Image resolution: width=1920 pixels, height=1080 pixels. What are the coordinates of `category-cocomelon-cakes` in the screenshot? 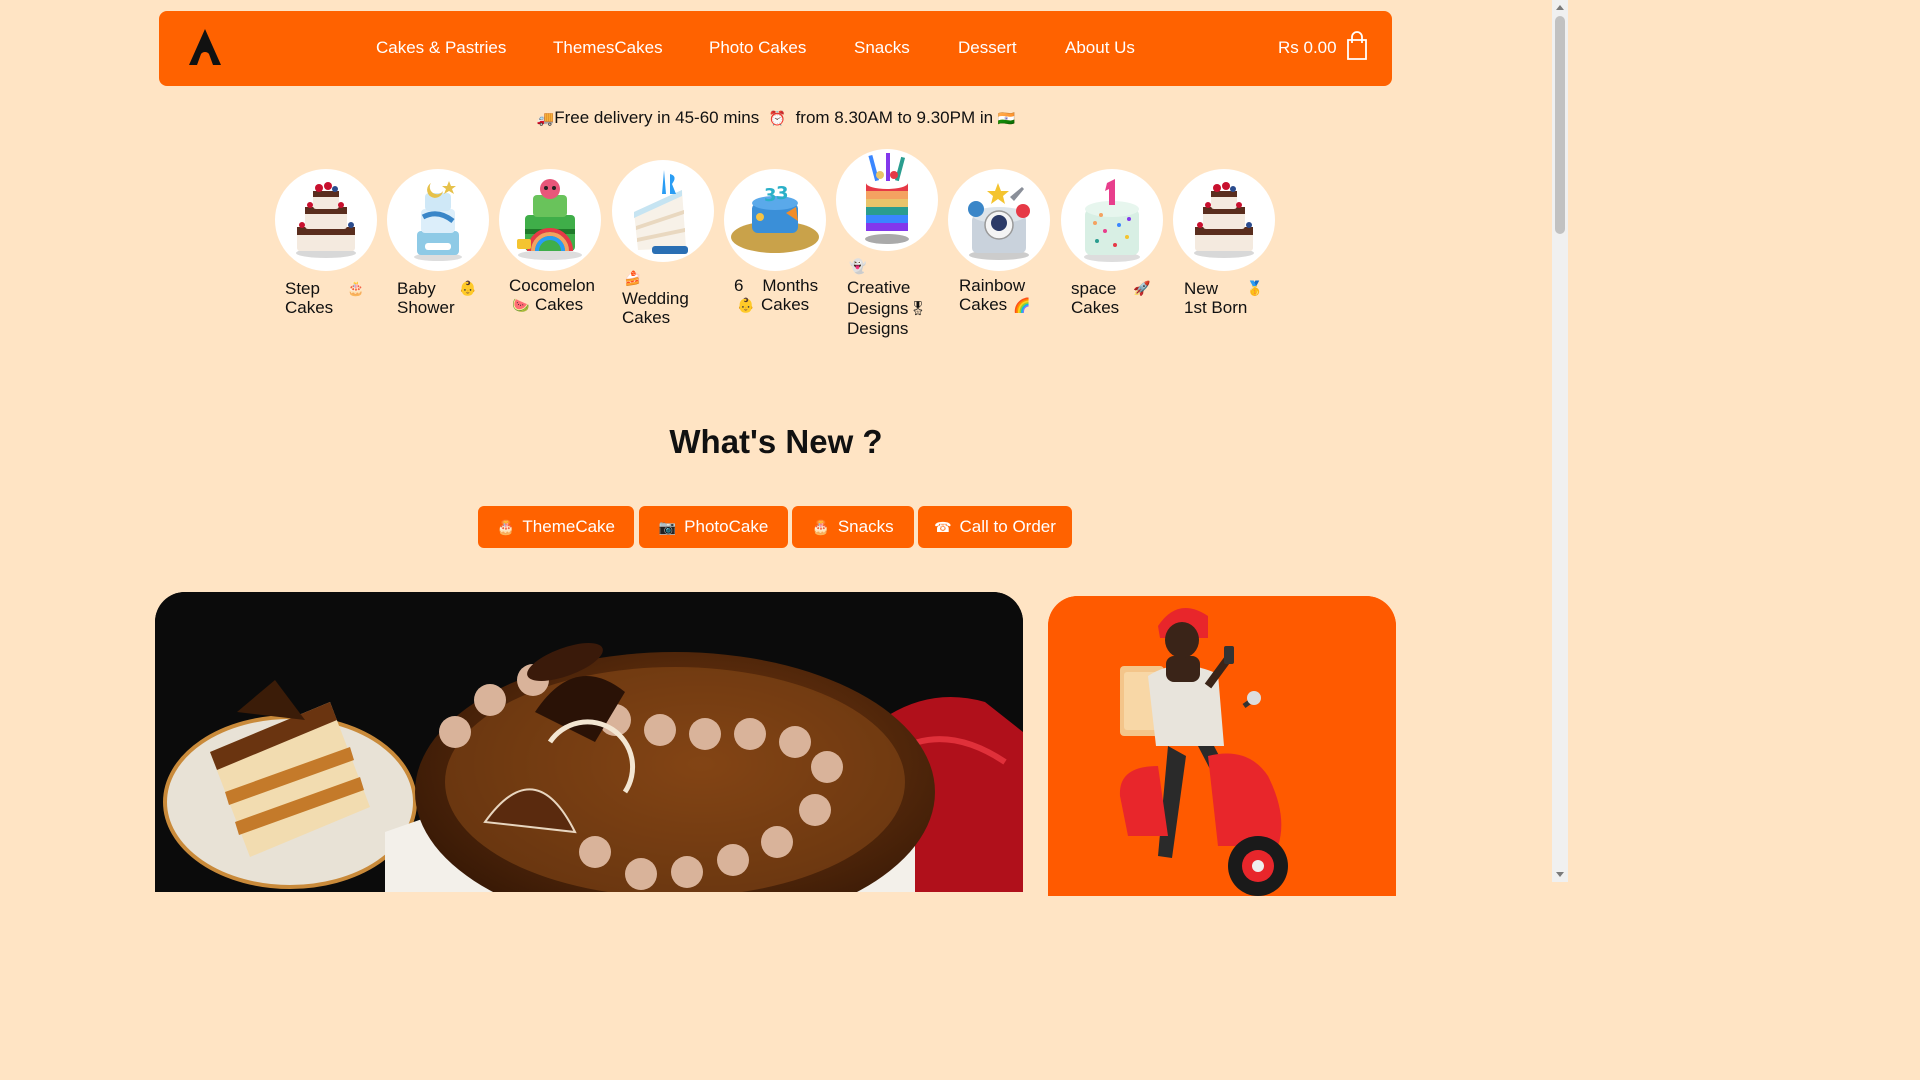 It's located at (551, 220).